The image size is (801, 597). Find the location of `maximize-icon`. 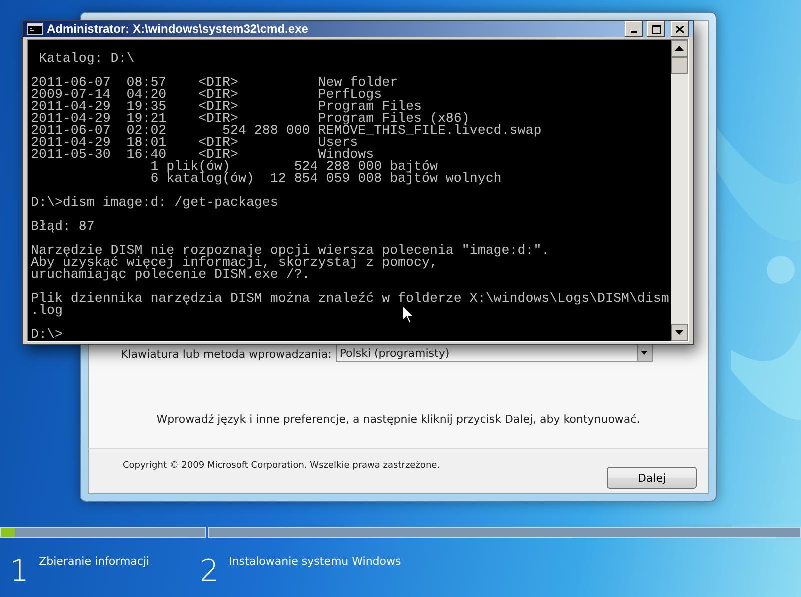

maximize-icon is located at coordinates (656, 29).